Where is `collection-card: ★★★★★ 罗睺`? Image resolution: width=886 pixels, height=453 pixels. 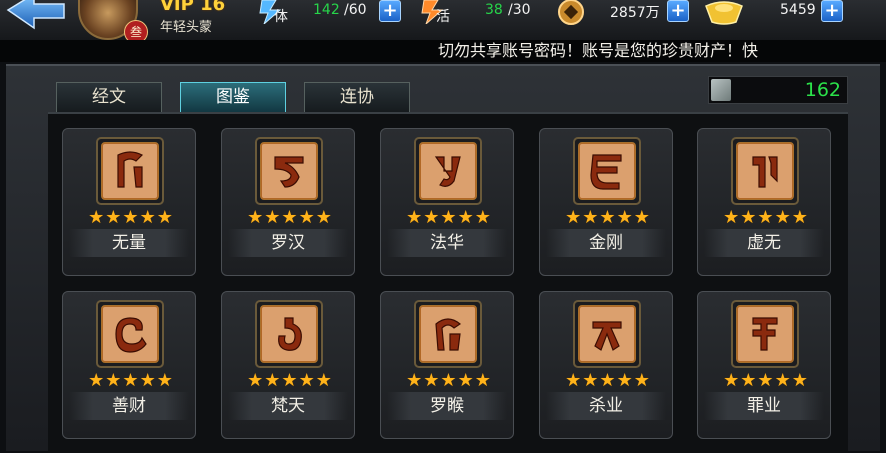
collection-card: ★★★★★ 罗睺 is located at coordinates (447, 365).